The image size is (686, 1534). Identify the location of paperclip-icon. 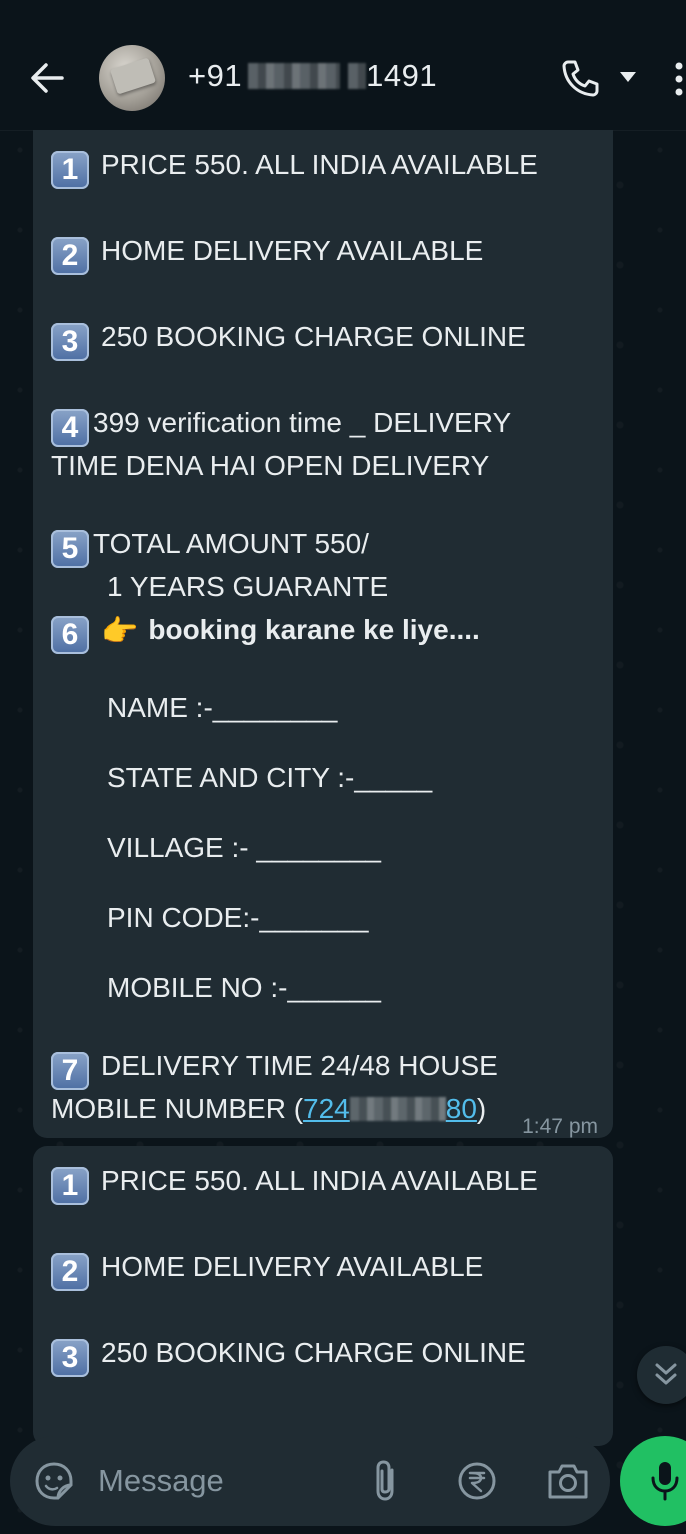
(385, 1481).